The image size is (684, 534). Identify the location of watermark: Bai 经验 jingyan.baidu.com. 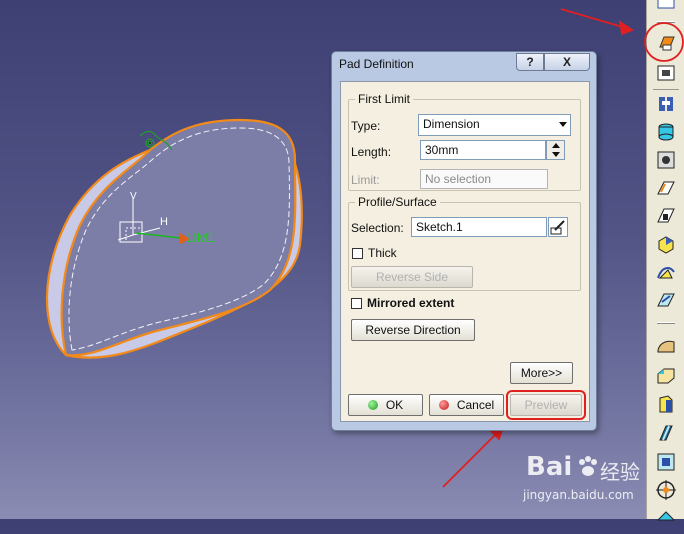
(573, 483).